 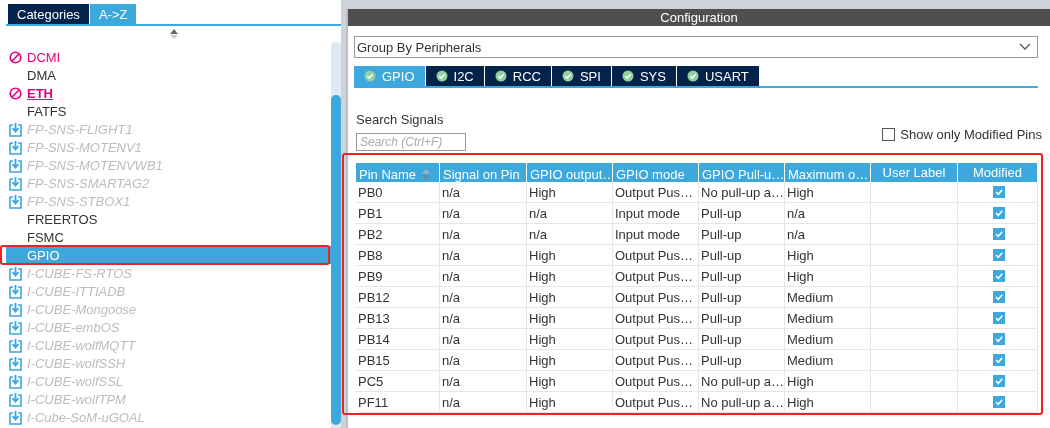 What do you see at coordinates (168, 345) in the screenshot?
I see `component-item: I-CUBE-wolfMQTT` at bounding box center [168, 345].